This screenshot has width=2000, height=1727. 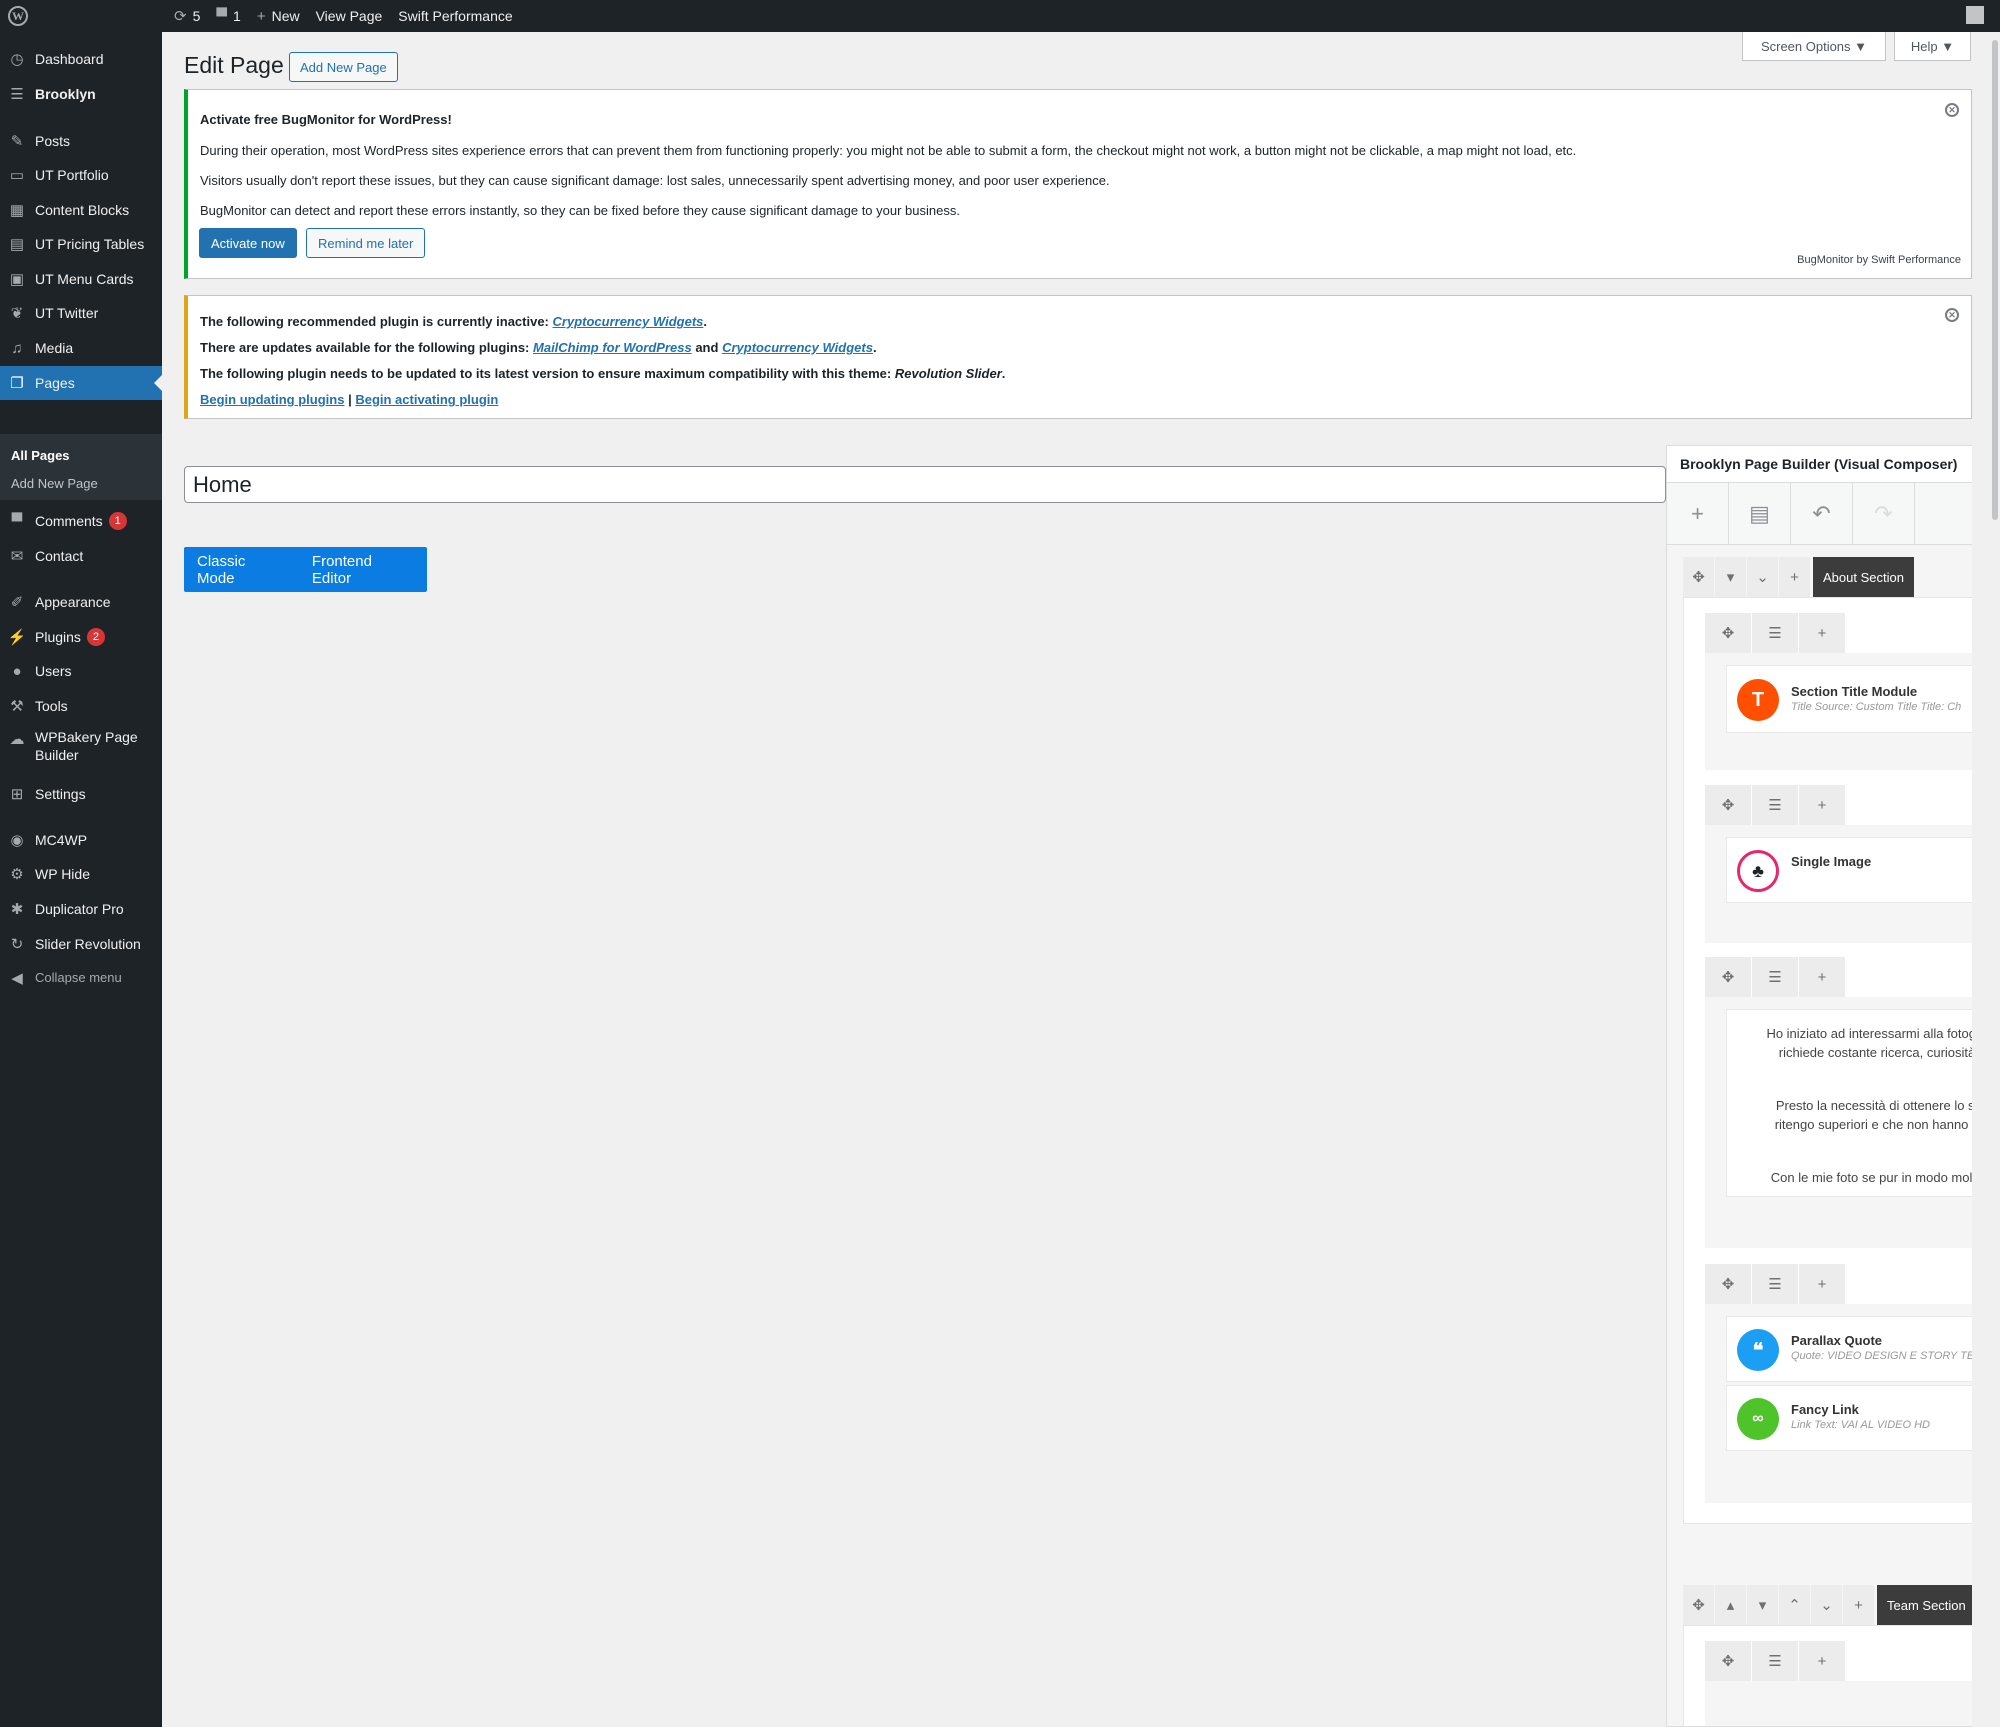 I want to click on sidebar-item-pages: ❐ Pages, so click(x=81, y=383).